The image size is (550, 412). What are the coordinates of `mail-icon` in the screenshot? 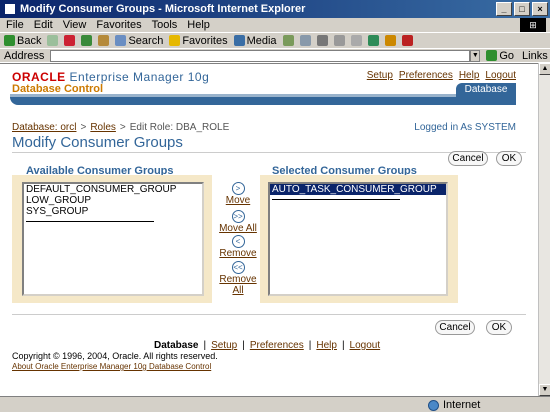 It's located at (305, 40).